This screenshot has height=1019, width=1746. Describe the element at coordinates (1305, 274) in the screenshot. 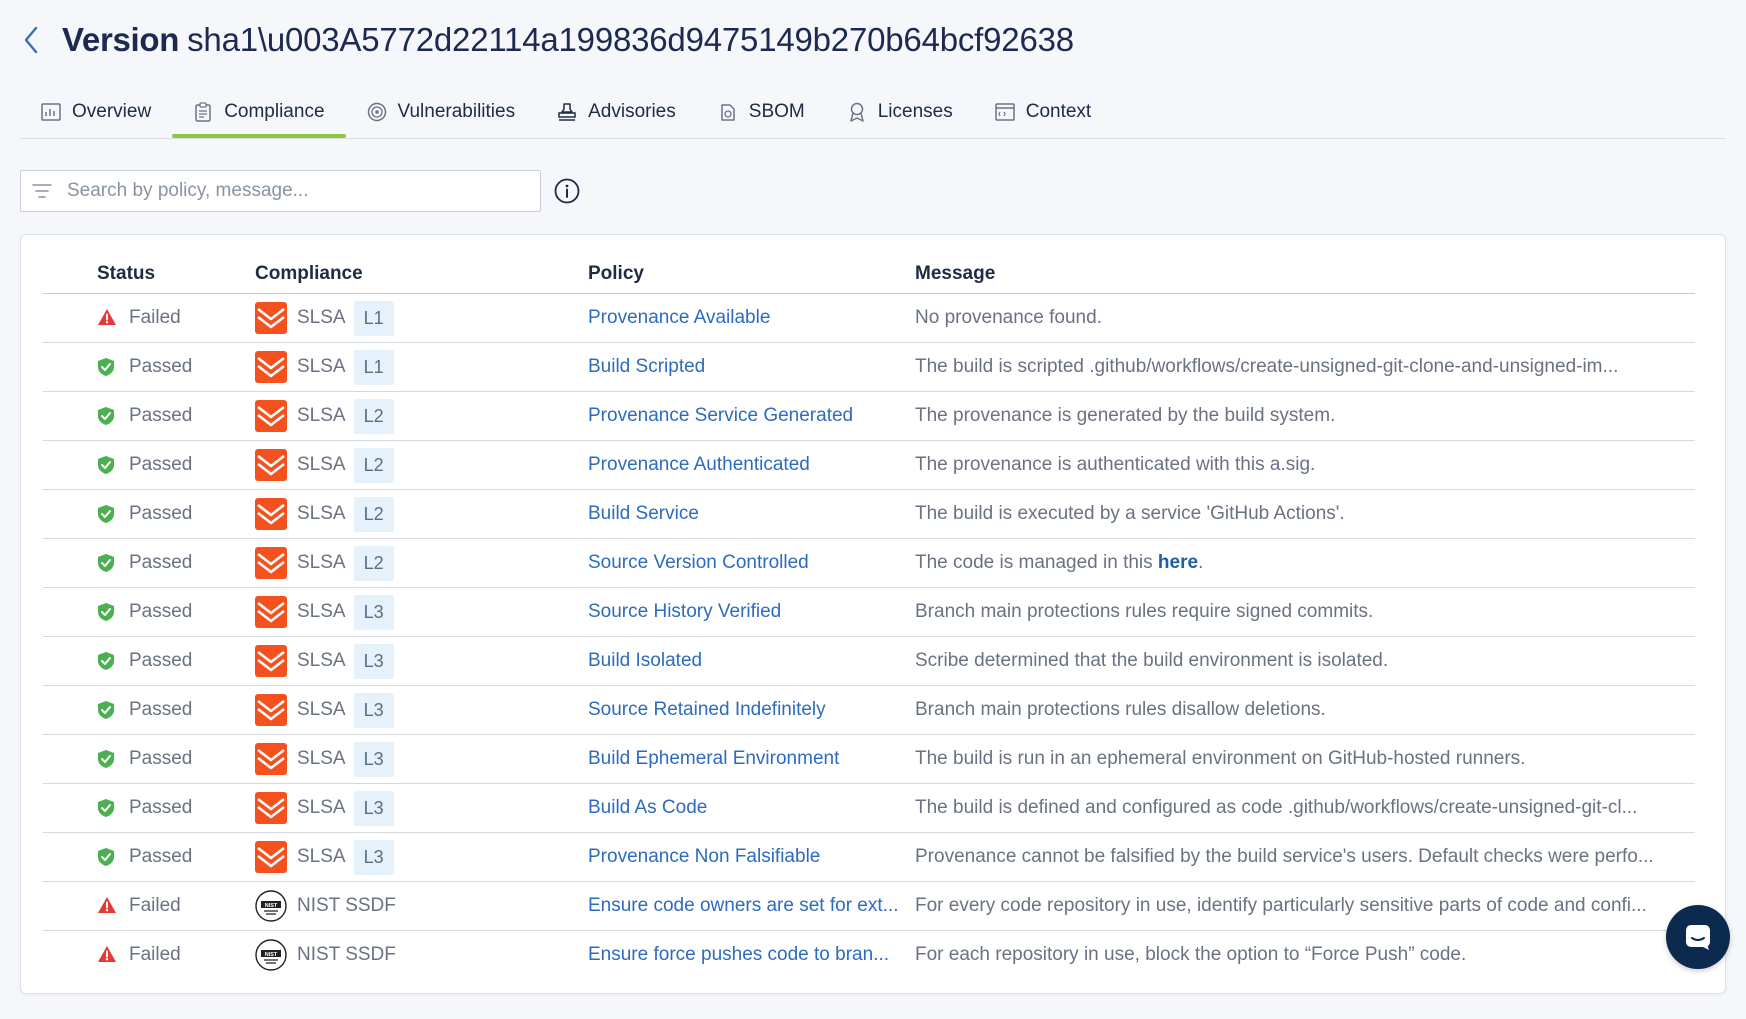

I see `column-header-message: Message` at that location.